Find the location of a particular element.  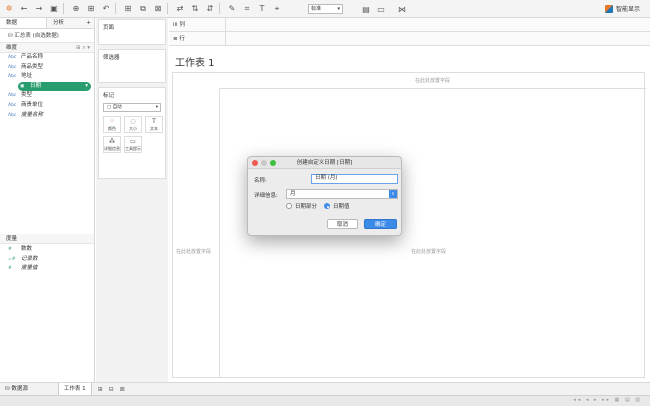

detail-select-value: 月 is located at coordinates (293, 194).